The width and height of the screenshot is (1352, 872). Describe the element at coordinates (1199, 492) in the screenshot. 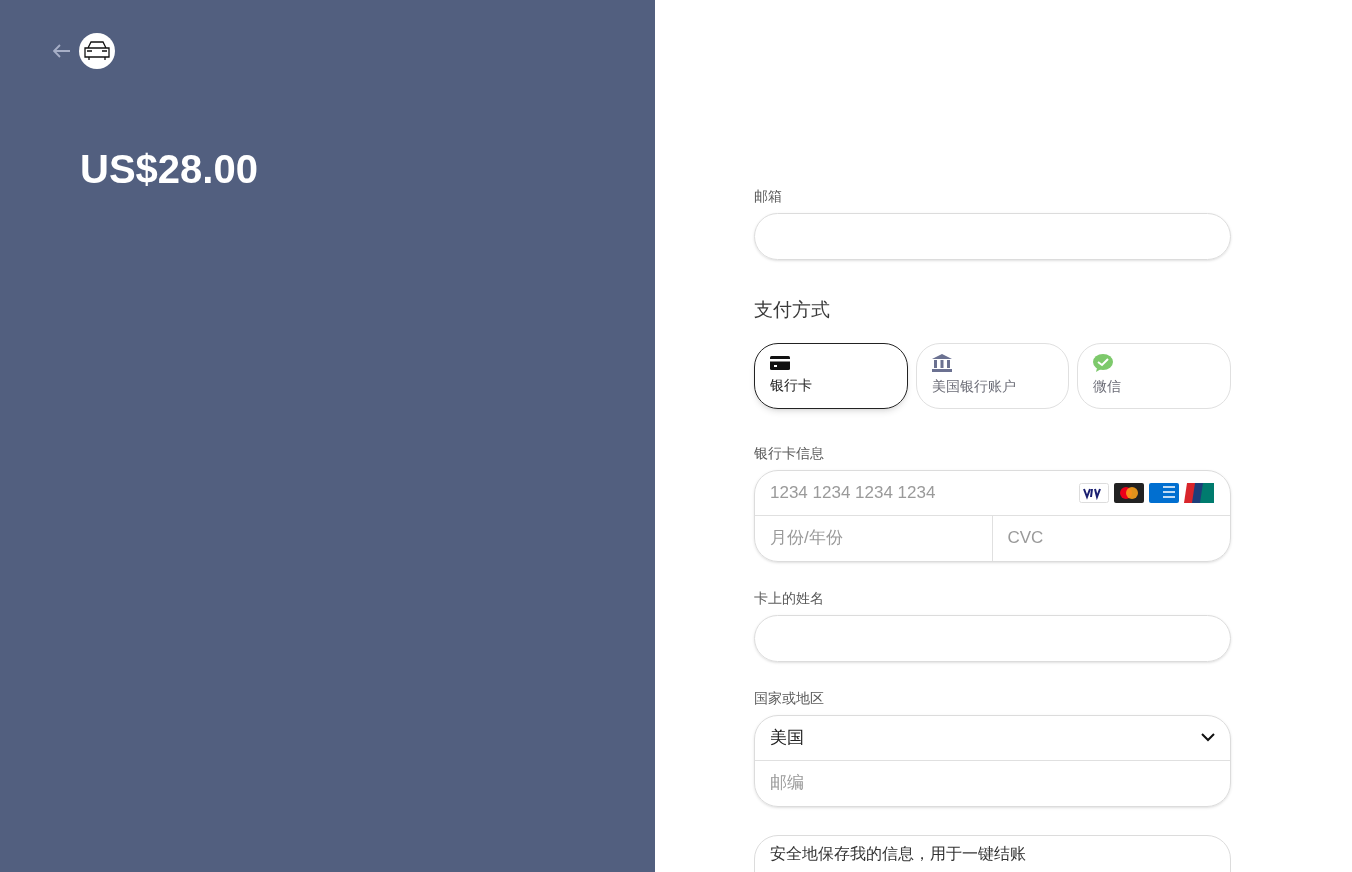

I see `unionpay-logo-icon` at that location.